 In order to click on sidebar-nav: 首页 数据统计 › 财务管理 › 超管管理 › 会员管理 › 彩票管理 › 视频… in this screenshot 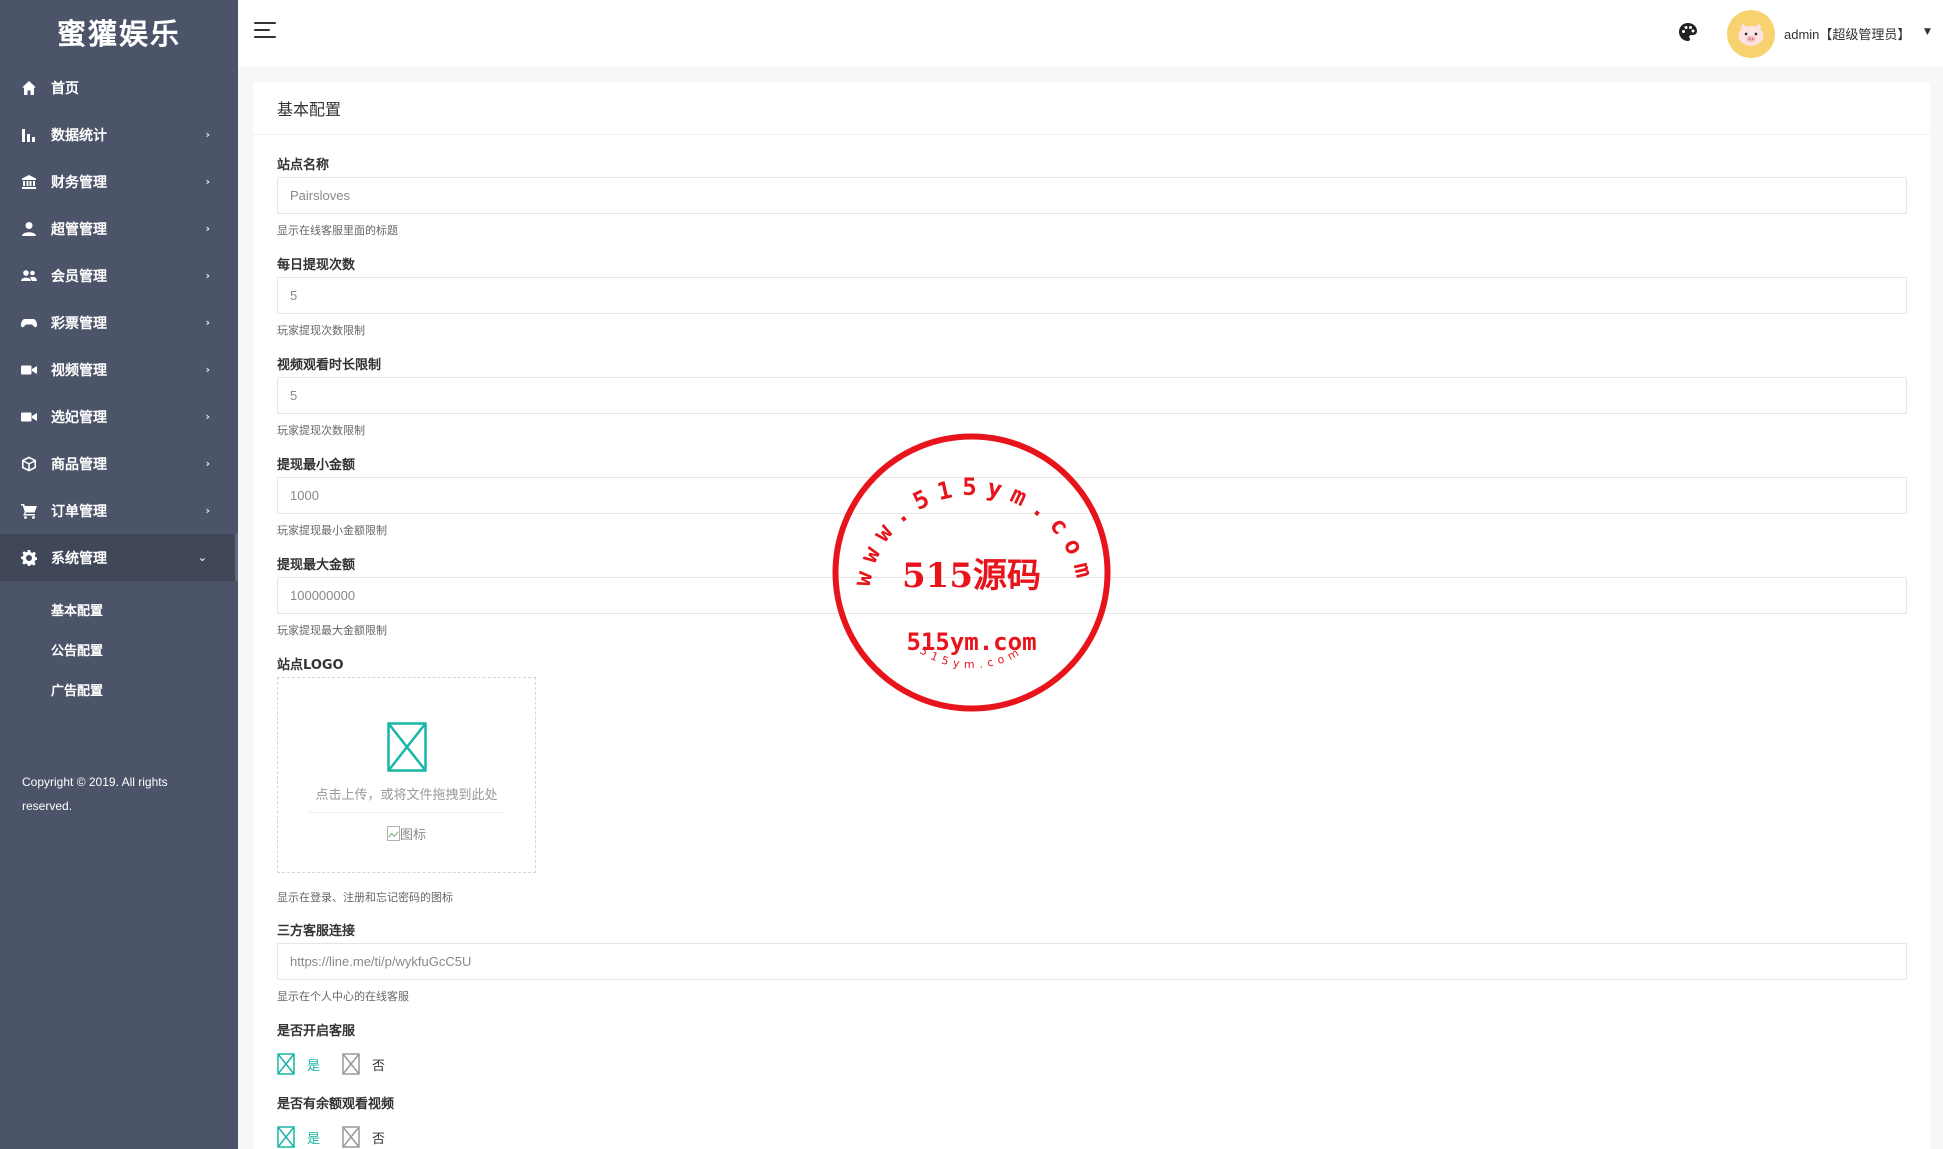, I will do `click(119, 322)`.